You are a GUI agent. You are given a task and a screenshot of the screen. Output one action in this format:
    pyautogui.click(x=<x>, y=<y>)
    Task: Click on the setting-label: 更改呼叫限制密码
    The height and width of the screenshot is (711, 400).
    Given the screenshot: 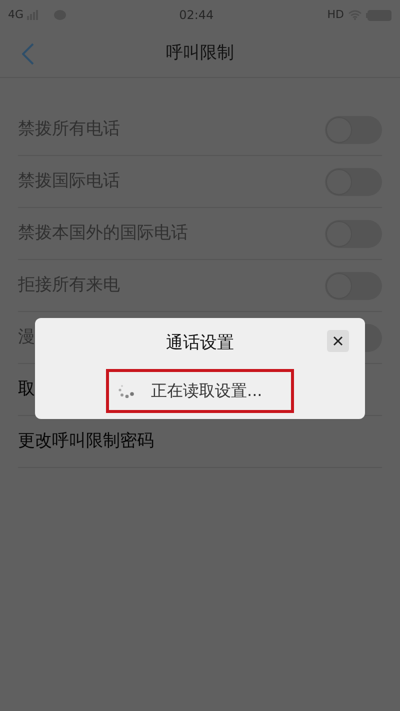 What is the action you would take?
    pyautogui.click(x=86, y=441)
    